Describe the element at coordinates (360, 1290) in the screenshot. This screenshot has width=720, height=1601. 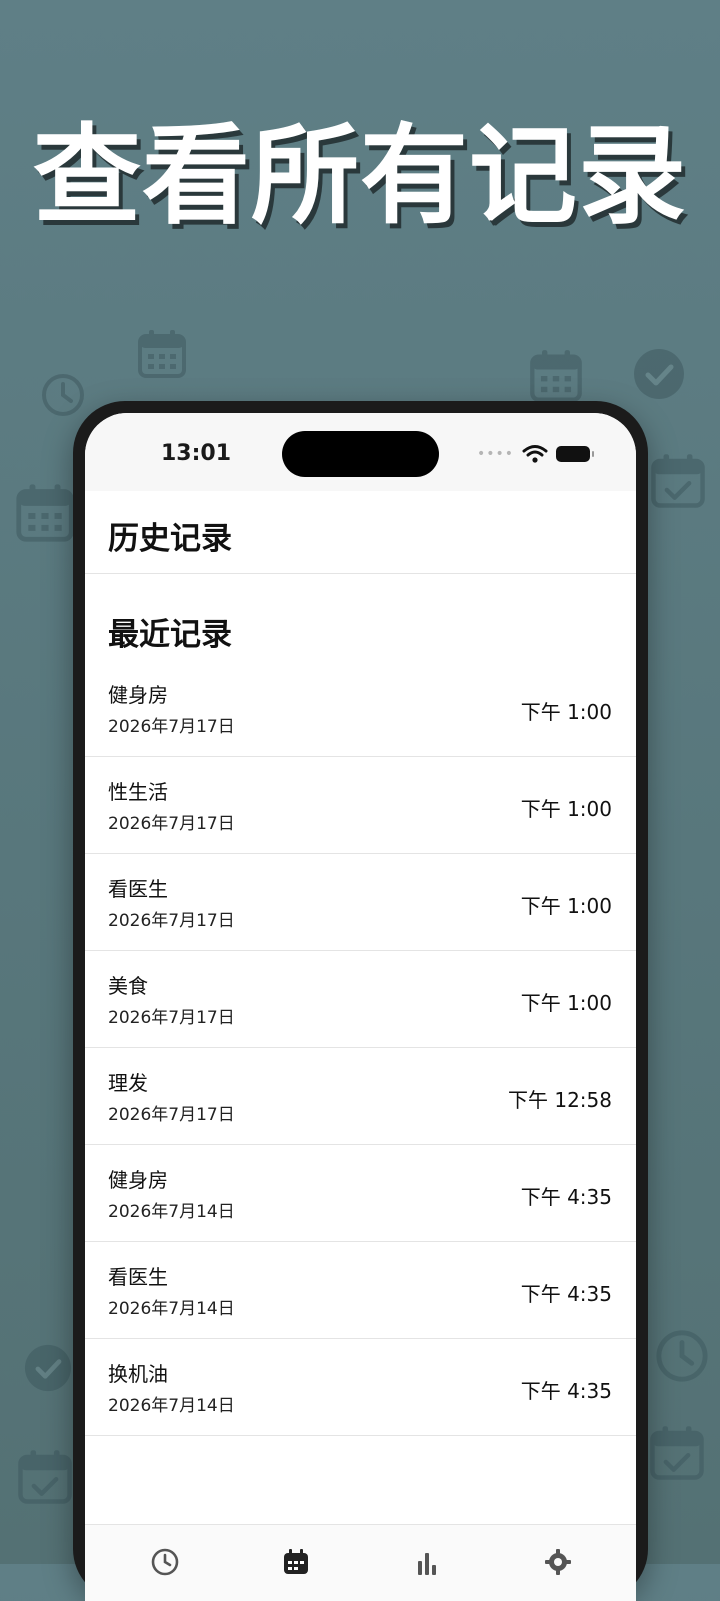
I see `list-item: 看医生 2026年7月14日 下午 4:35` at that location.